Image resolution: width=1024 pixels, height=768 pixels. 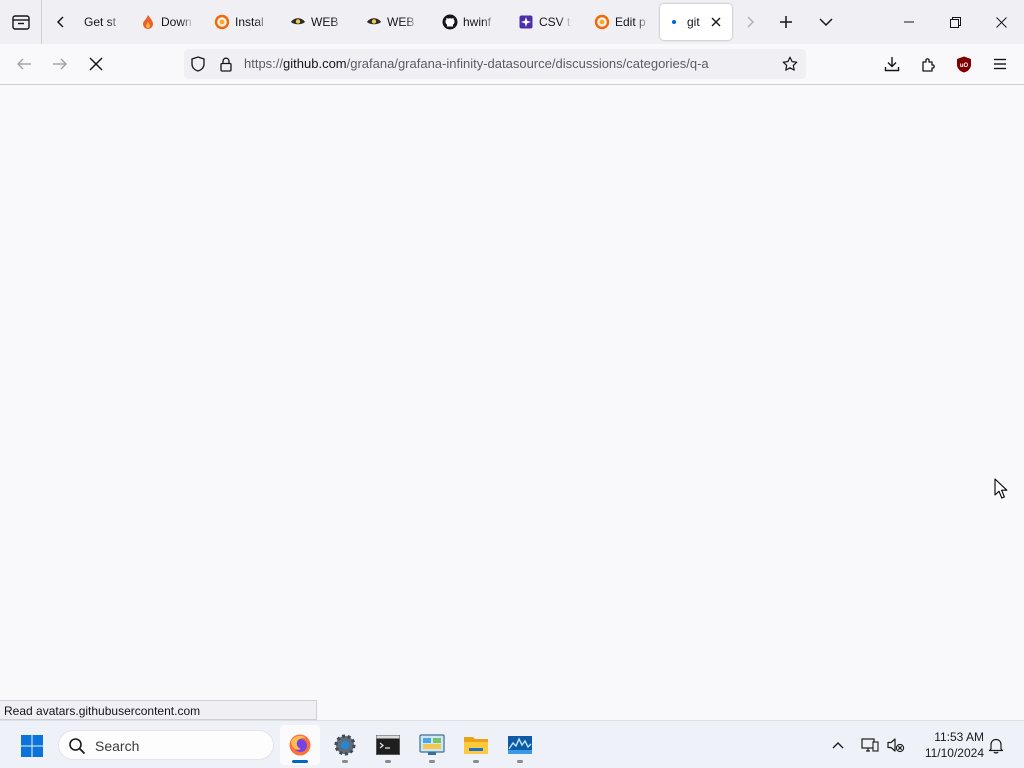 I want to click on notifications-button, so click(x=996, y=745).